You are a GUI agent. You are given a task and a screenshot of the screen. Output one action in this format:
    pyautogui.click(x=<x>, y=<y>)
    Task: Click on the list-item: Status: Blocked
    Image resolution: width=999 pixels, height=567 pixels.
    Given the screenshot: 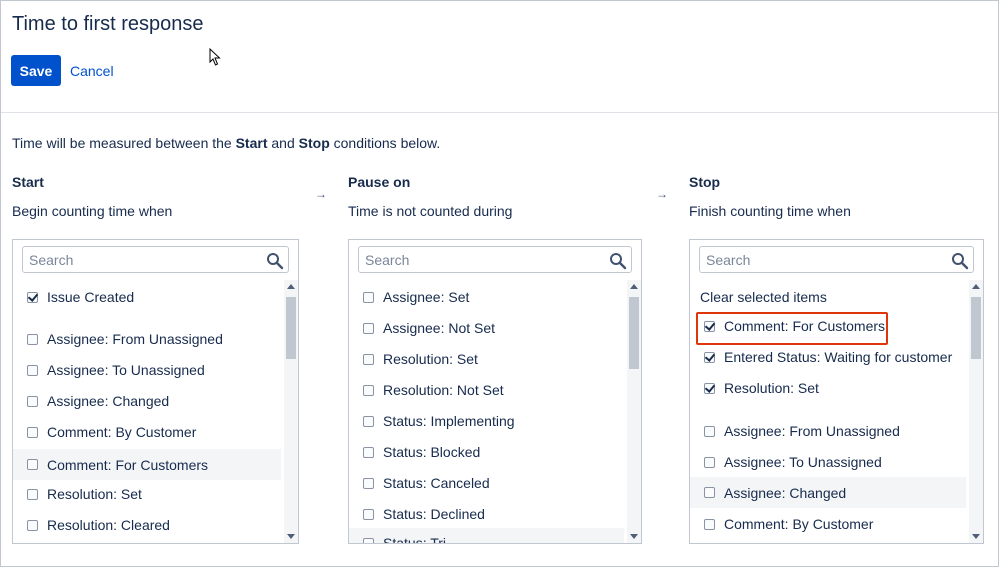 What is the action you would take?
    pyautogui.click(x=486, y=452)
    